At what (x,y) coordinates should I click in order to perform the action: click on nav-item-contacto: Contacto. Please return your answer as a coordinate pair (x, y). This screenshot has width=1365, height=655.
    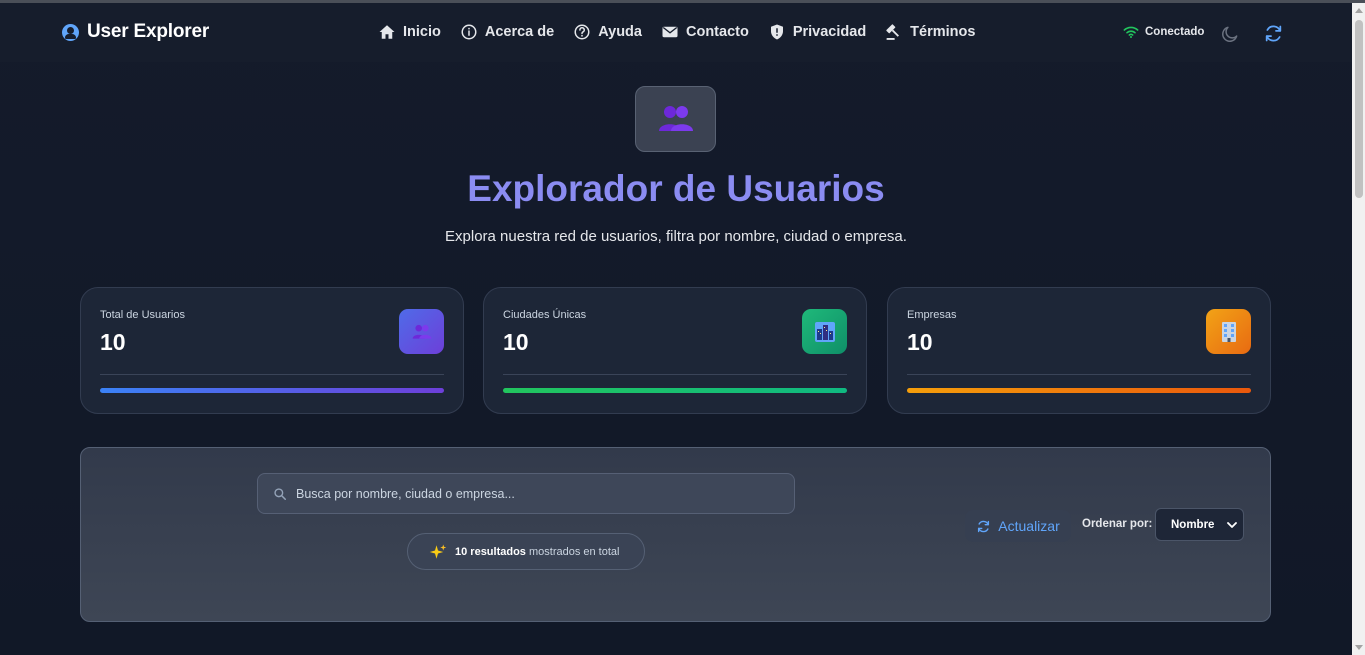
    Looking at the image, I should click on (705, 32).